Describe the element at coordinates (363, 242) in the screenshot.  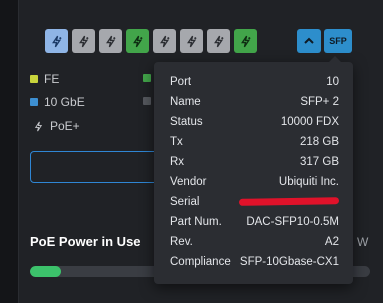
I see `poe-unit-label: W` at that location.